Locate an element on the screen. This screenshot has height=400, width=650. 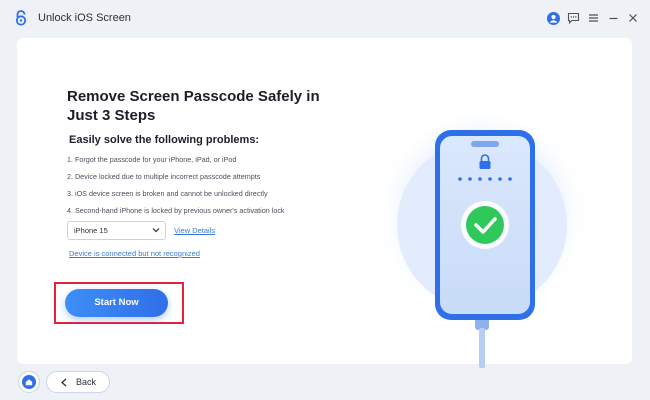
title-bar: Unlock iOS Screen is located at coordinates (325, 18).